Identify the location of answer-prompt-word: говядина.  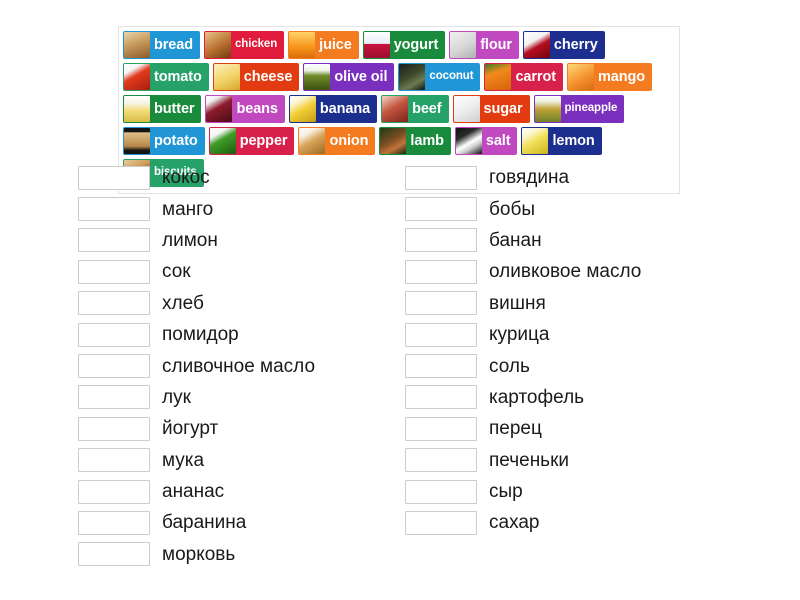
(529, 178).